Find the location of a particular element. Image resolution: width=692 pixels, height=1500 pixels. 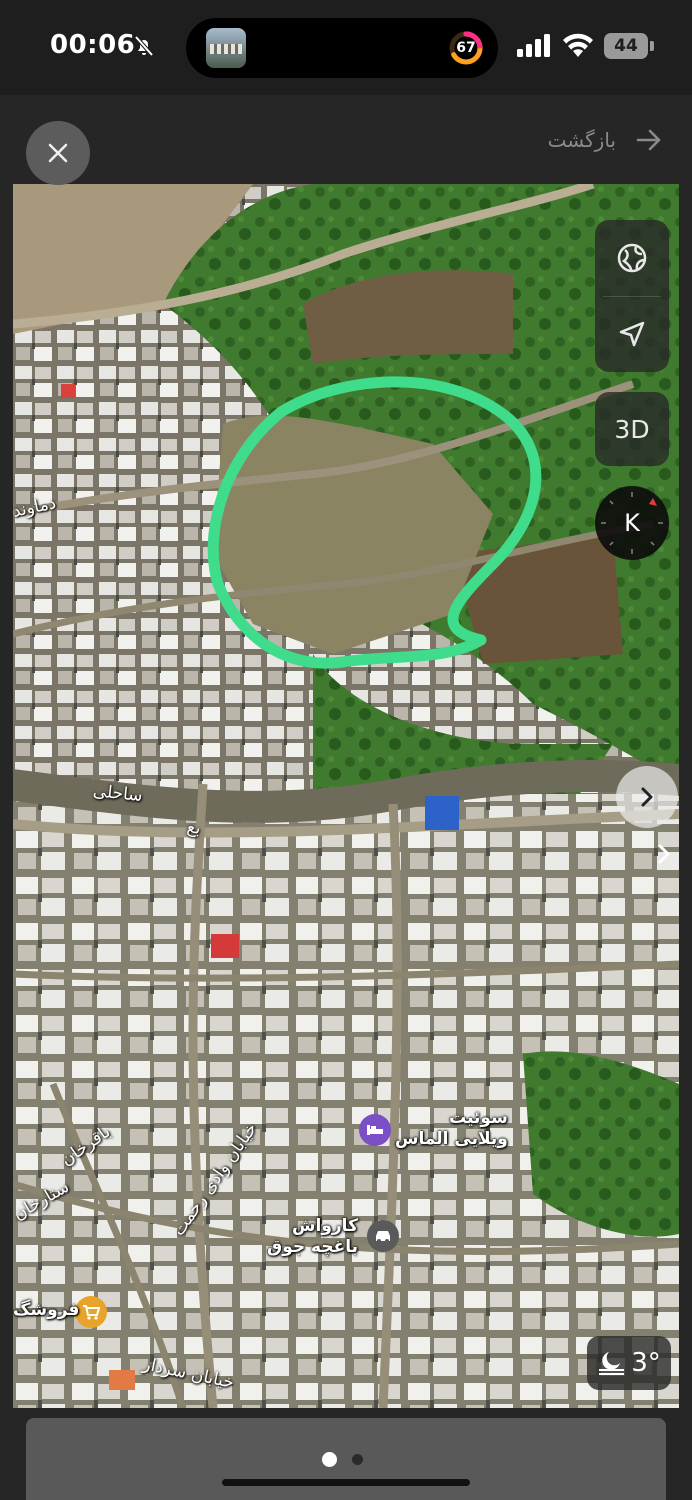

poi-store: فروشگ is located at coordinates (46, 1310).